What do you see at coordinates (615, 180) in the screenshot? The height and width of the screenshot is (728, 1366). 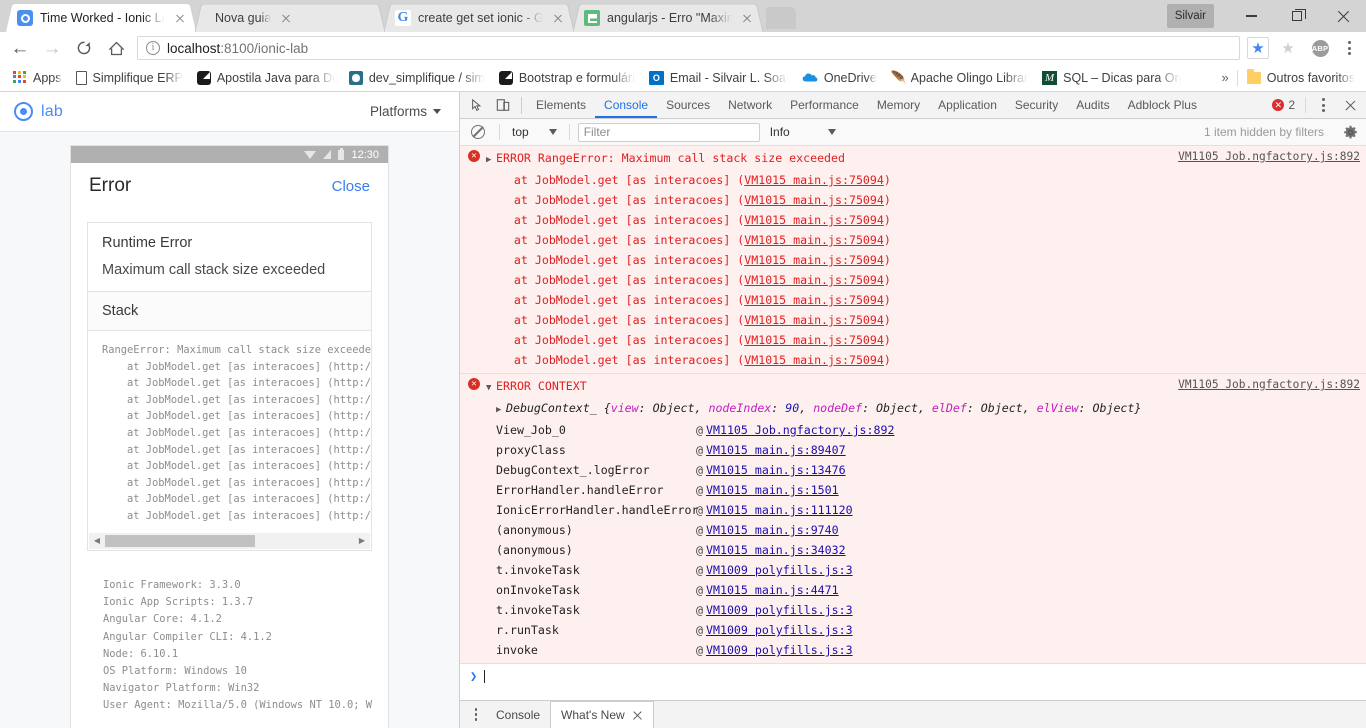 I see `stack-line-text: at JobModel.get [as interacoes] (` at bounding box center [615, 180].